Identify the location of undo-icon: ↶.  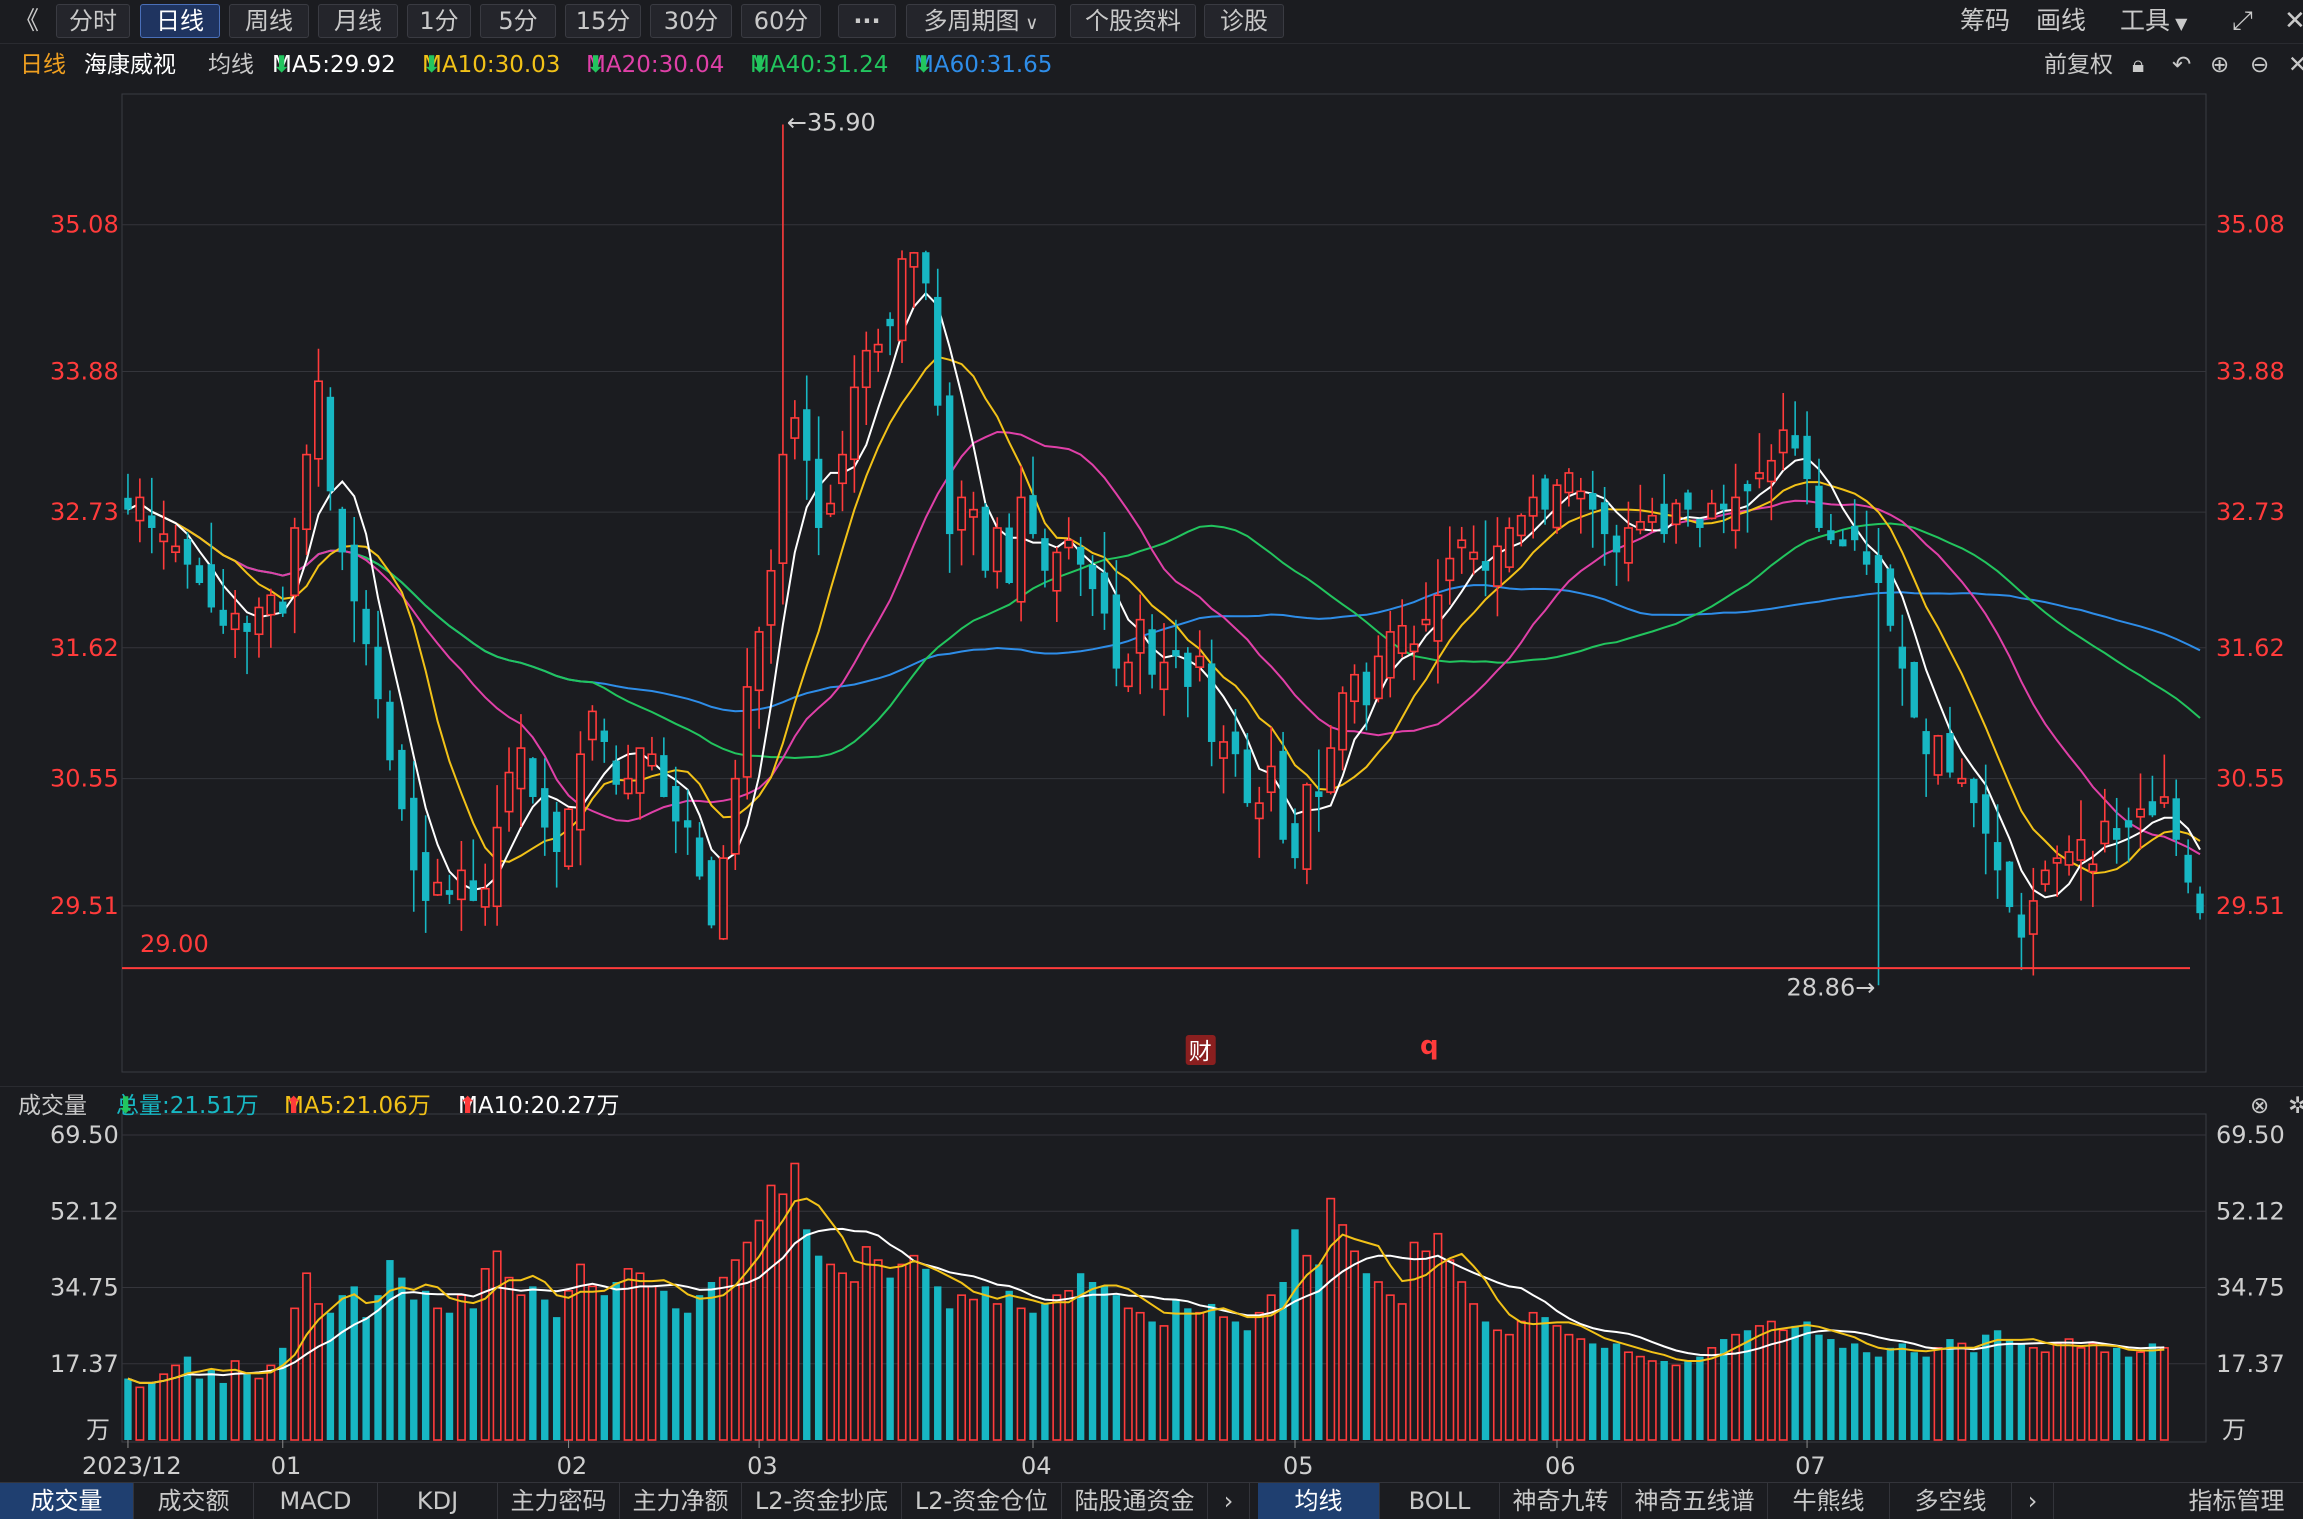
(2181, 65).